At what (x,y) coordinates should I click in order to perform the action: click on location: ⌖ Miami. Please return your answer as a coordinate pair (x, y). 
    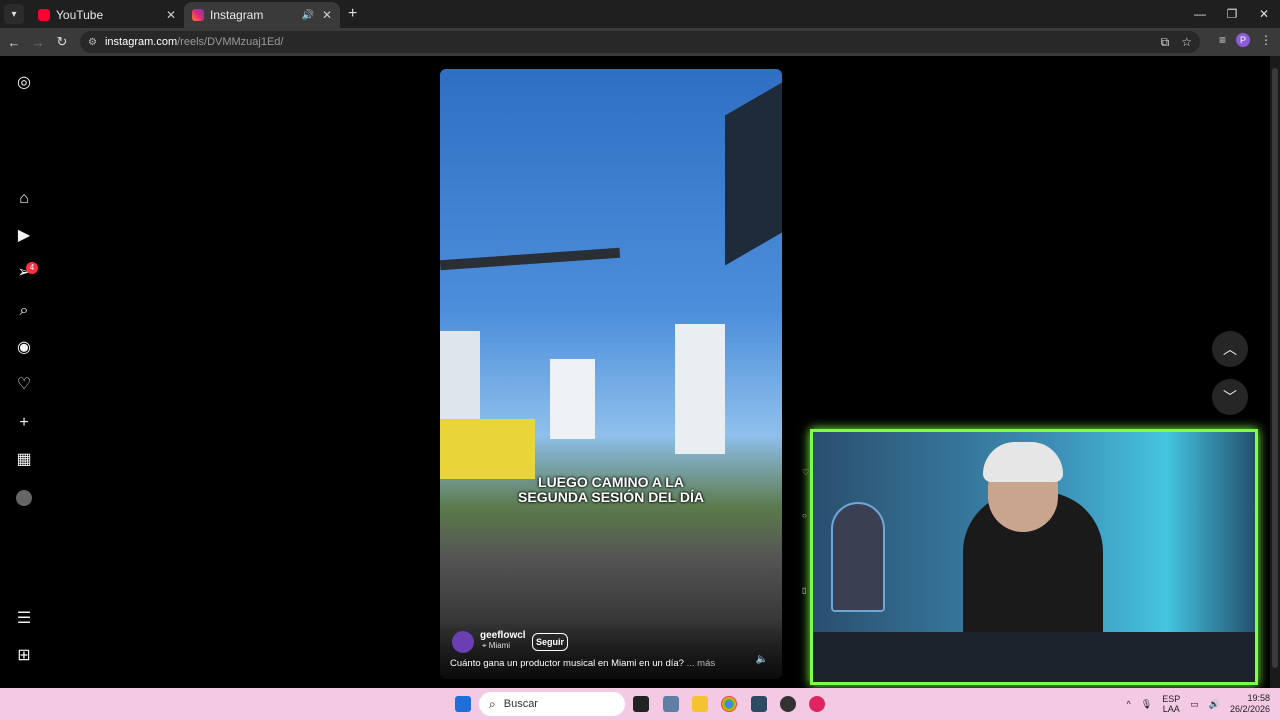
    Looking at the image, I should click on (496, 646).